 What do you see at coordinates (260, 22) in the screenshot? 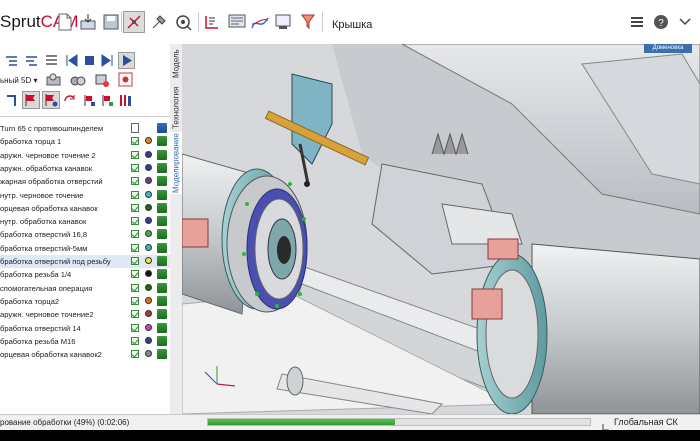
I see `chart-icon` at bounding box center [260, 22].